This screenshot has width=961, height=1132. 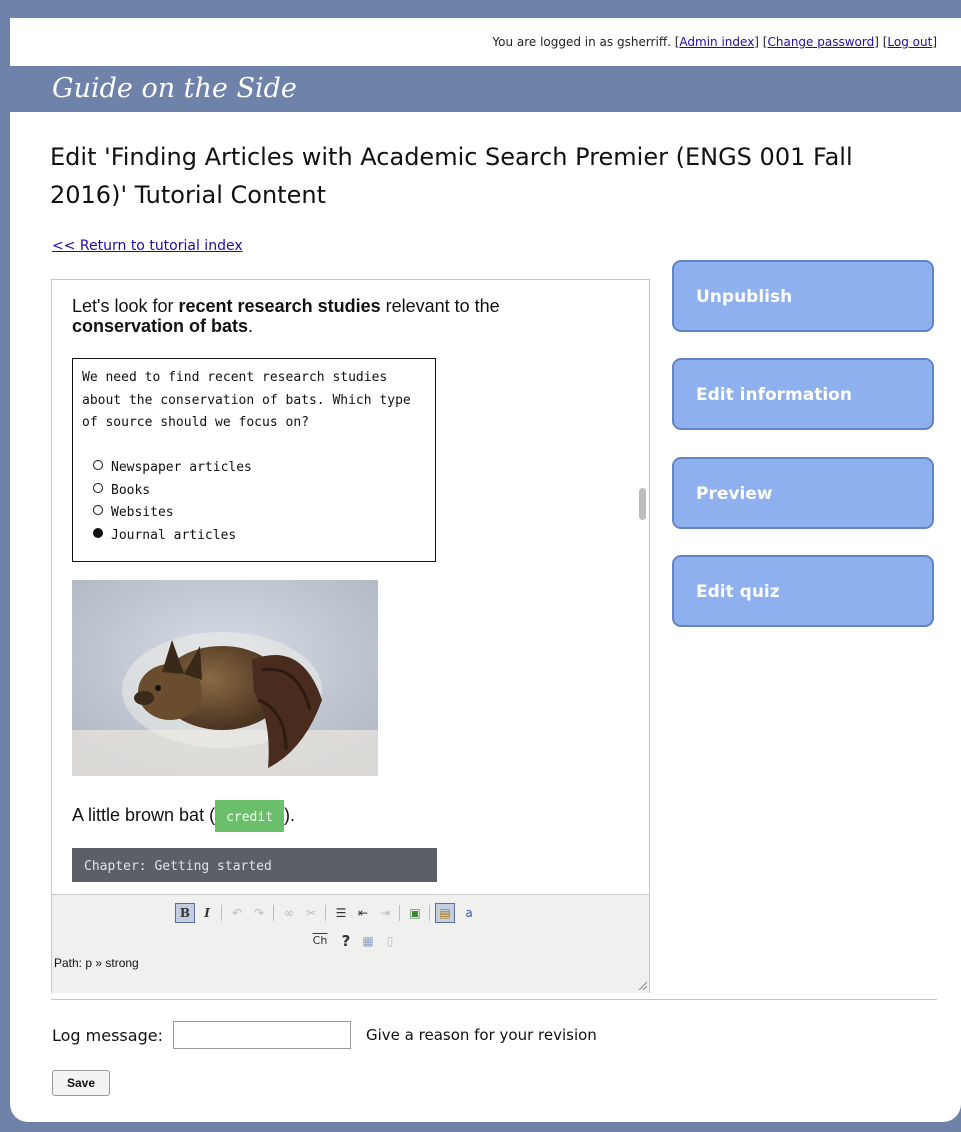 What do you see at coordinates (642, 587) in the screenshot?
I see `editor-scrollbar` at bounding box center [642, 587].